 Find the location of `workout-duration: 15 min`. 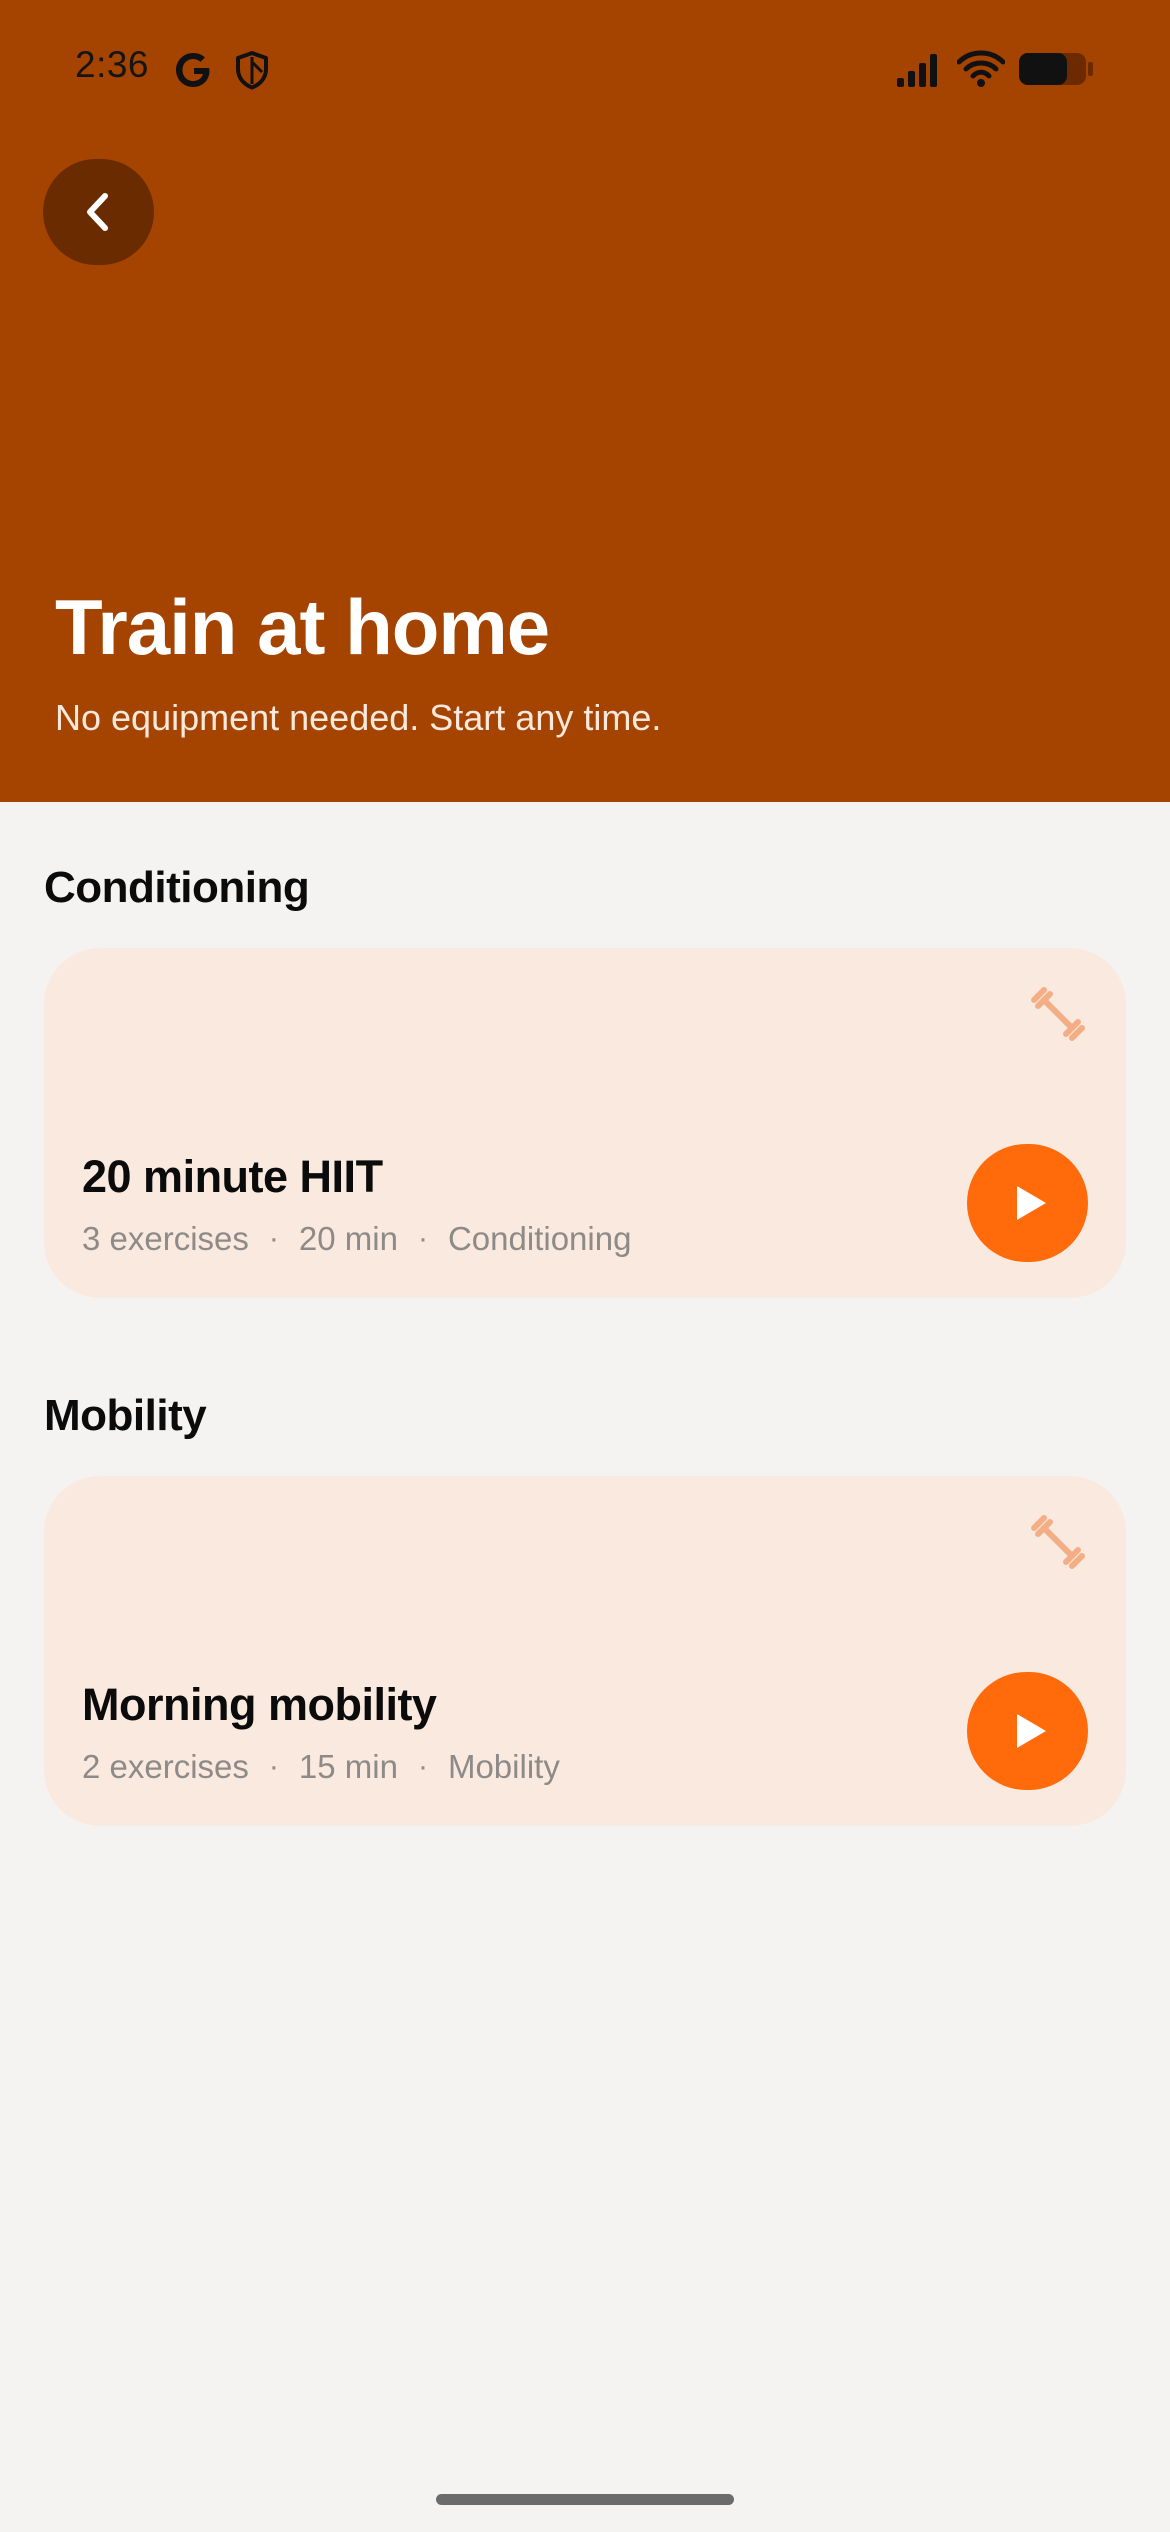

workout-duration: 15 min is located at coordinates (348, 1766).